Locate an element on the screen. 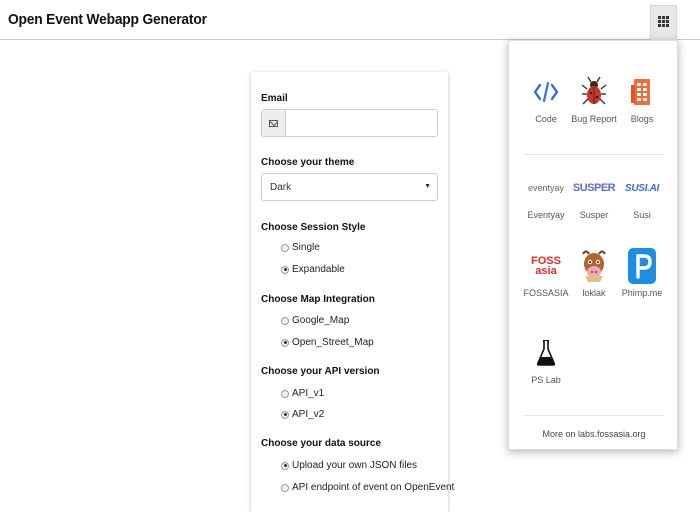 Image resolution: width=700 pixels, height=512 pixels. app-tile-loklak: loklak is located at coordinates (594, 273).